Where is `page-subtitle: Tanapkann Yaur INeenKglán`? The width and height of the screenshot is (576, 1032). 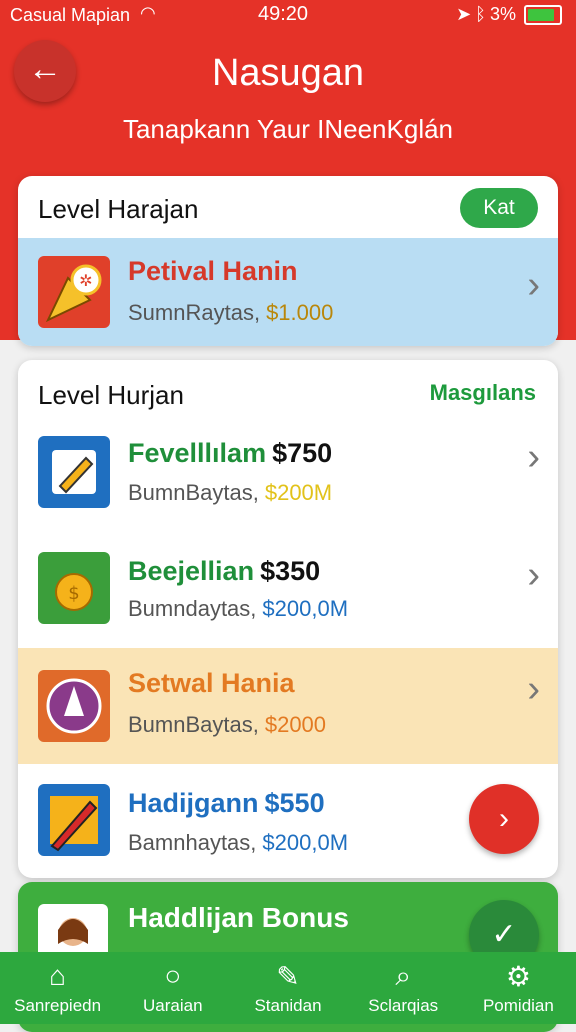
page-subtitle: Tanapkann Yaur INeenKglán is located at coordinates (288, 129).